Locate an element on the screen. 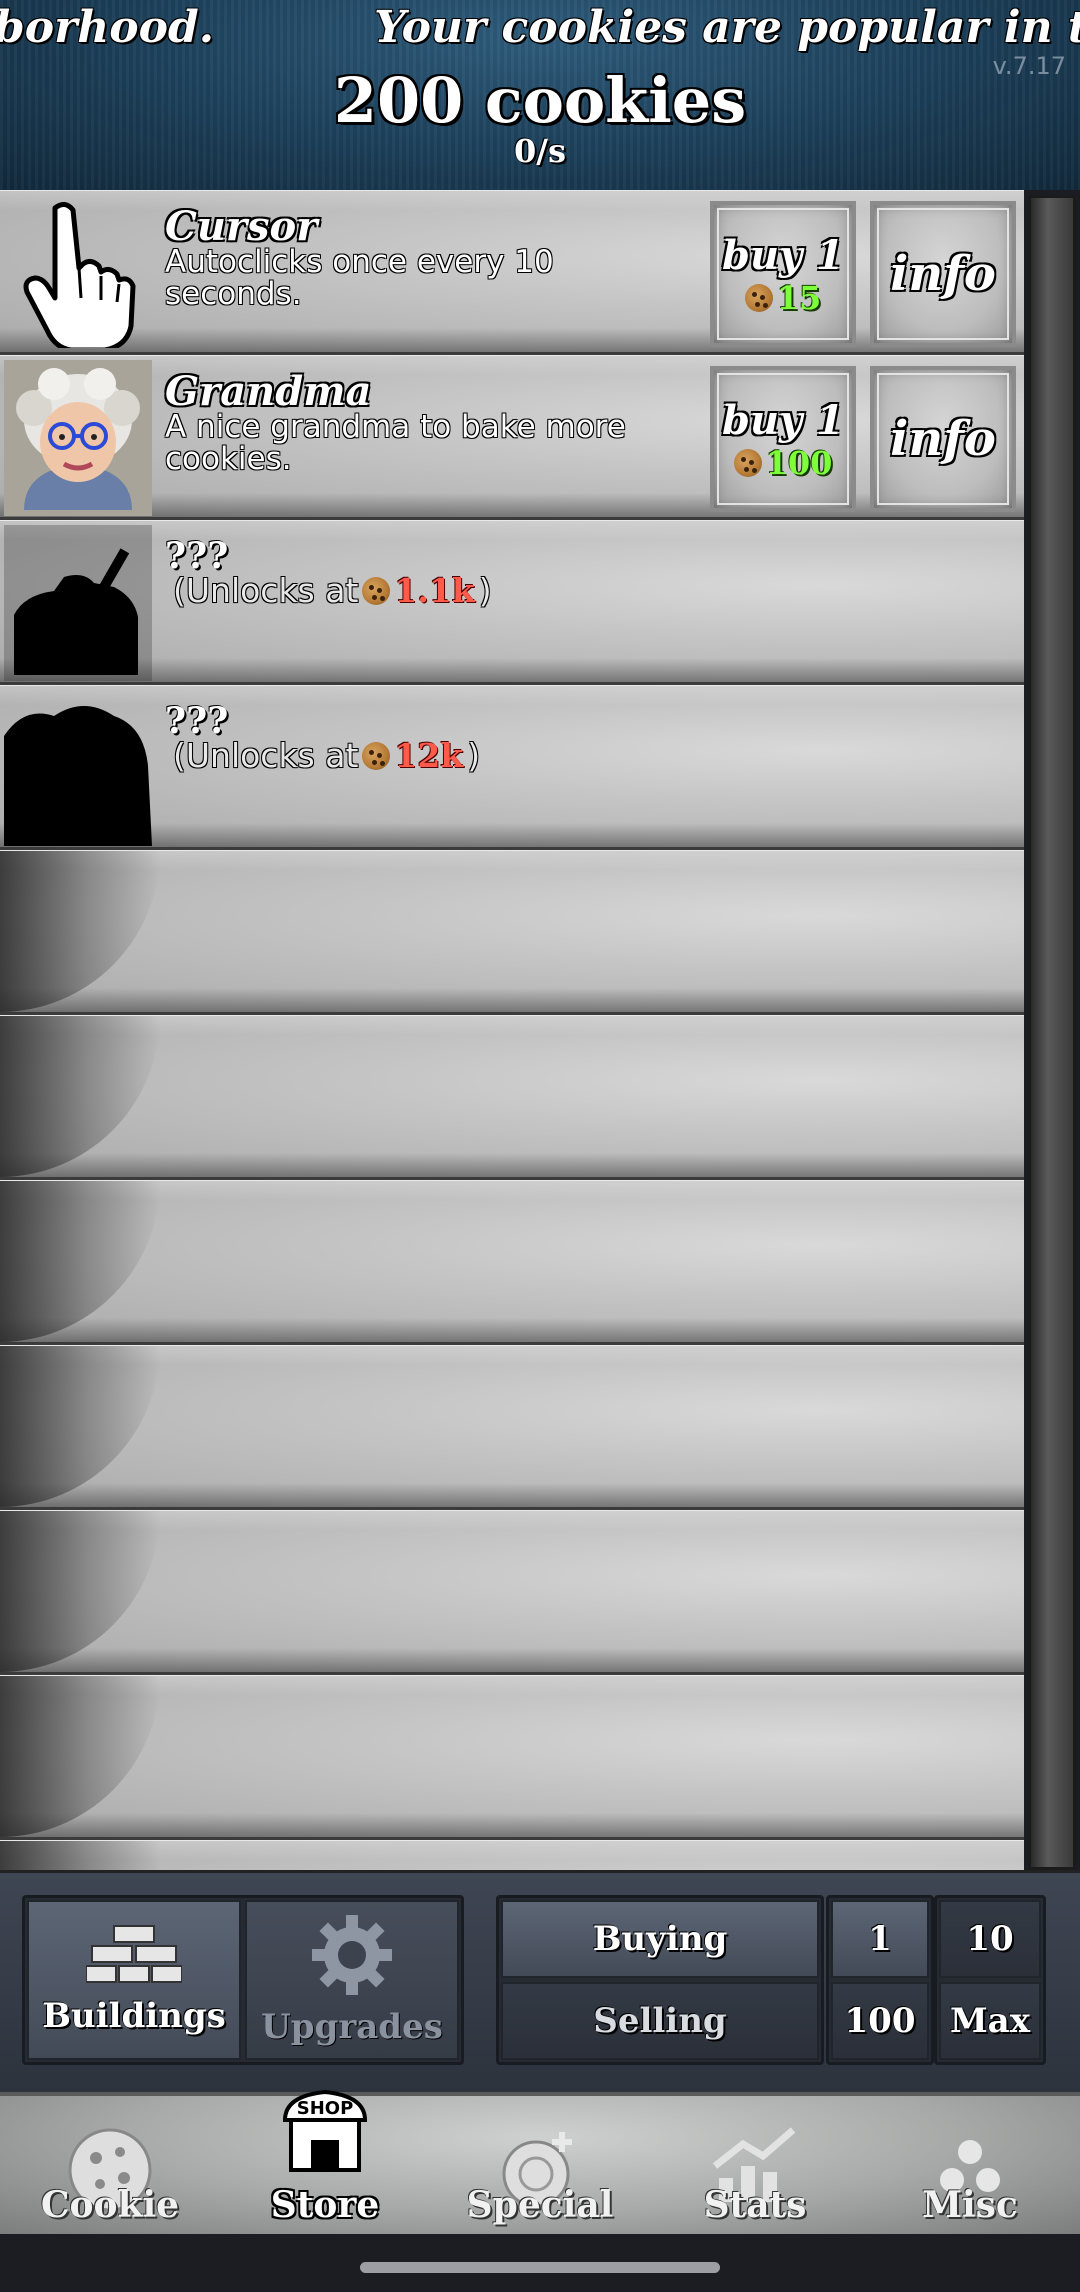 Image resolution: width=1080 pixels, height=2292 pixels. buildings-tab: Buildings is located at coordinates (134, 1980).